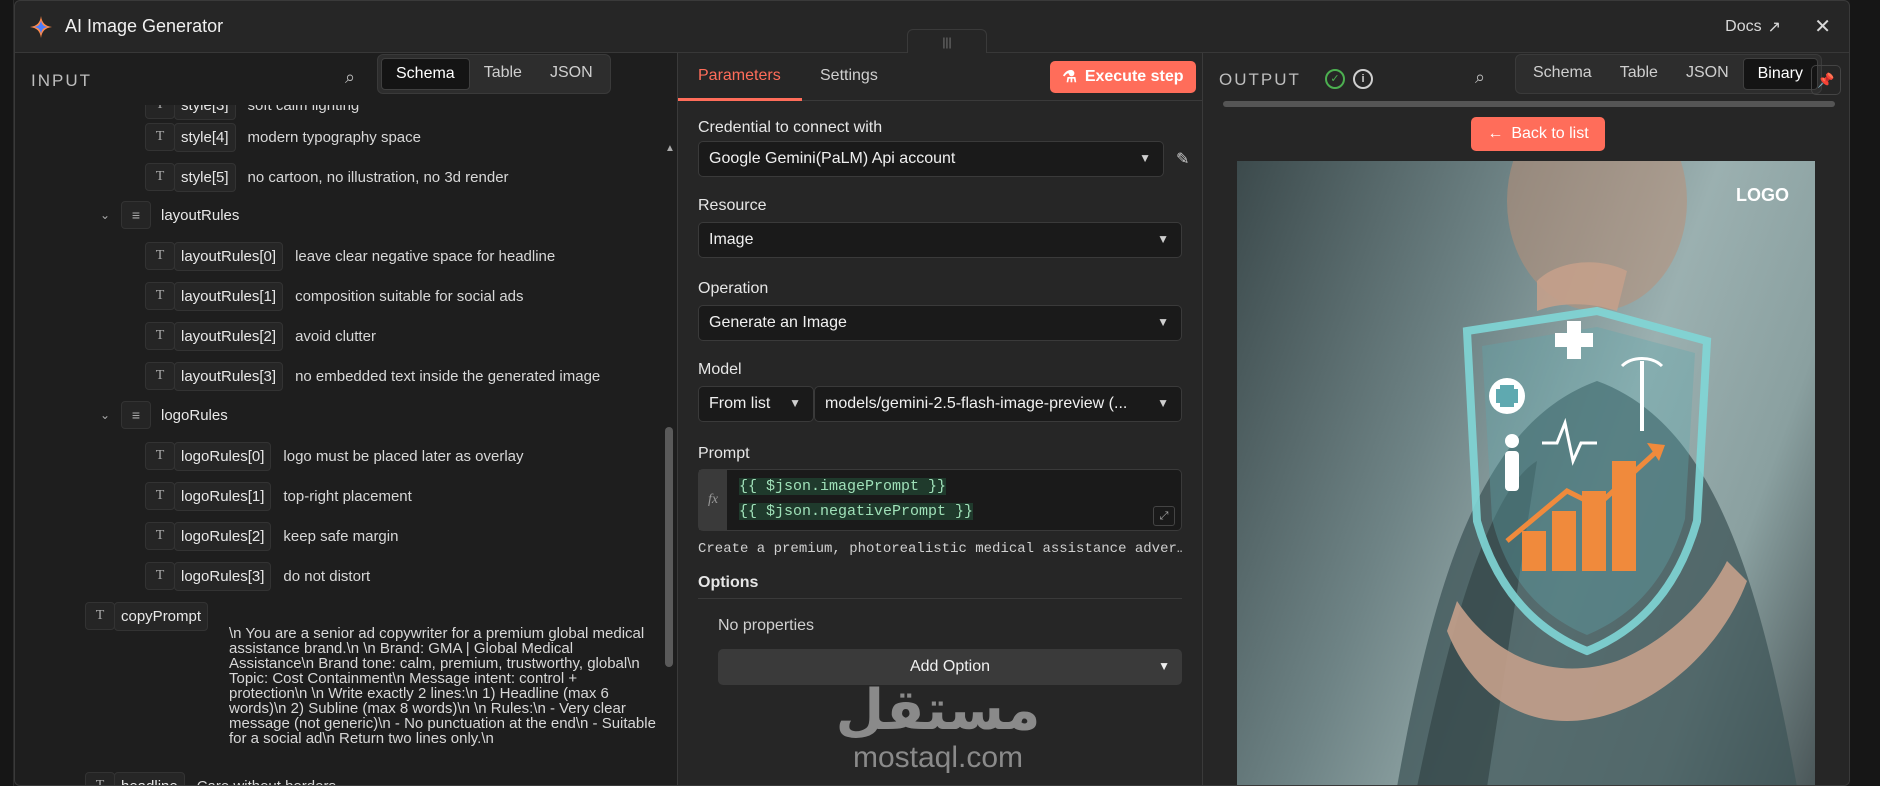  What do you see at coordinates (766, 625) in the screenshot?
I see `no-properties-text: No properties` at bounding box center [766, 625].